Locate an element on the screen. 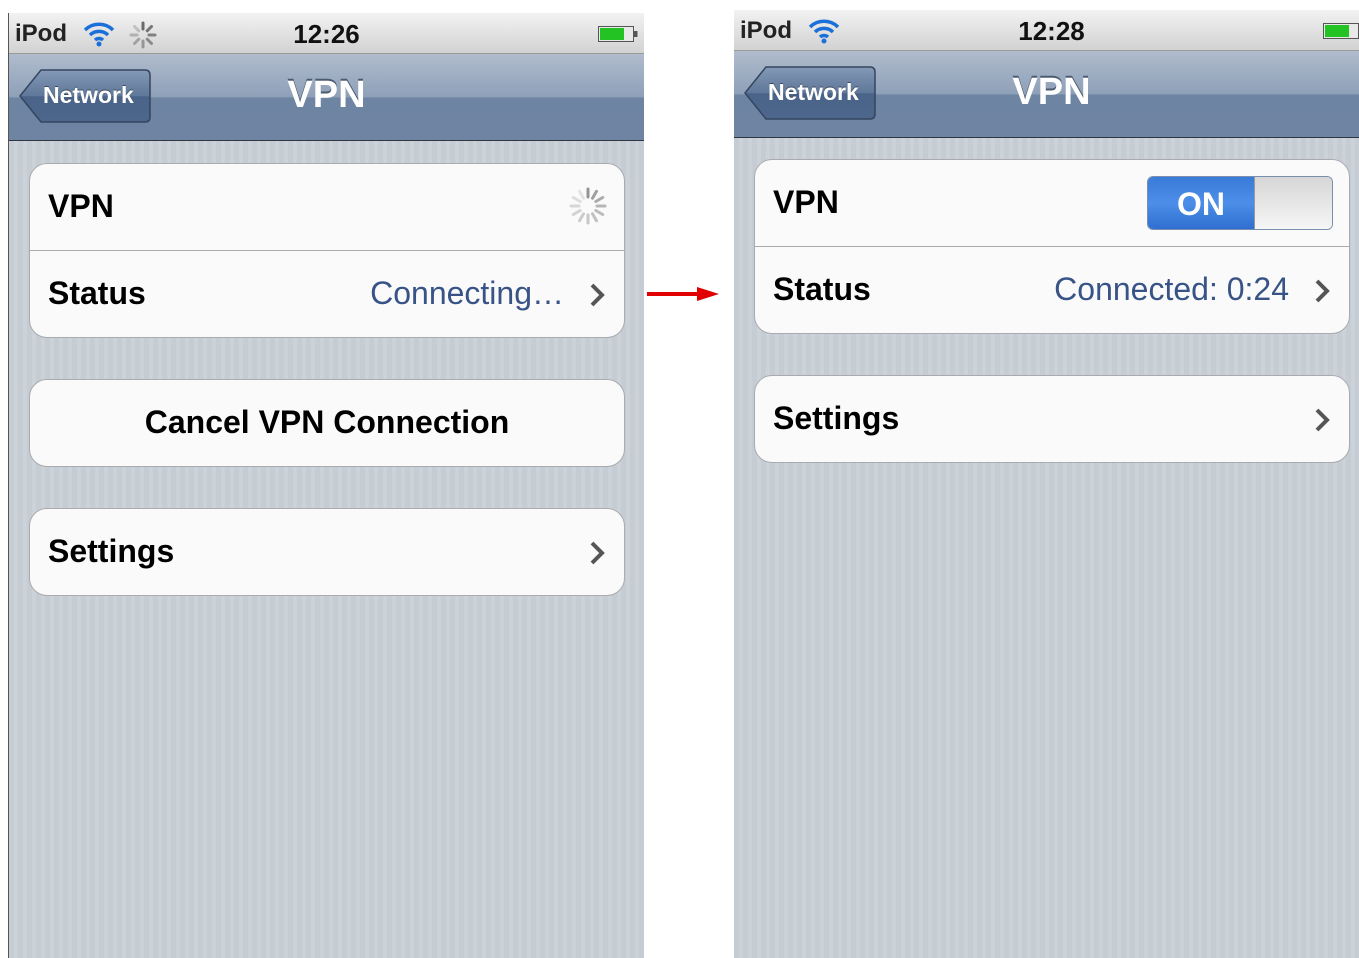  cancel-vpn-row: Cancel VPN Connection is located at coordinates (327, 423).